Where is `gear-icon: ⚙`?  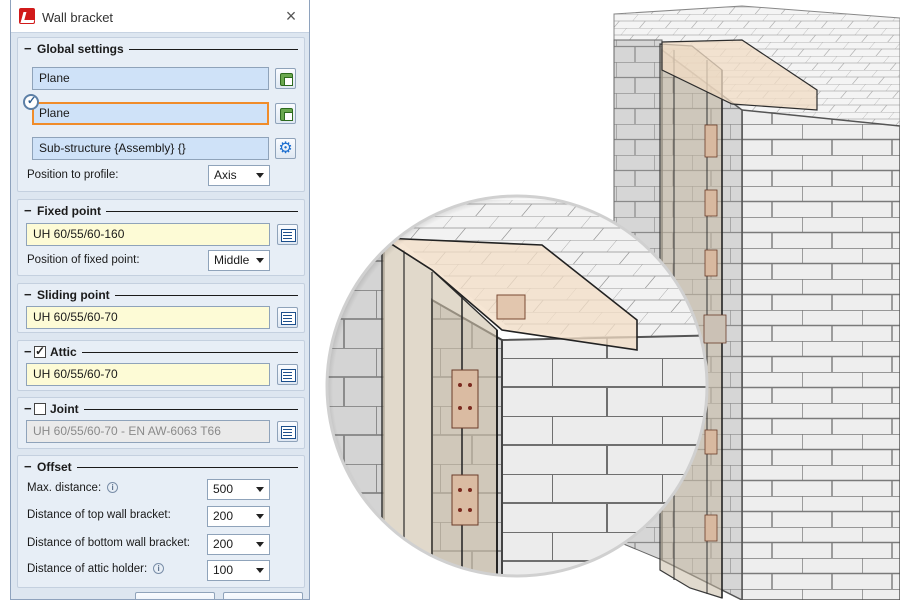 gear-icon: ⚙ is located at coordinates (285, 148).